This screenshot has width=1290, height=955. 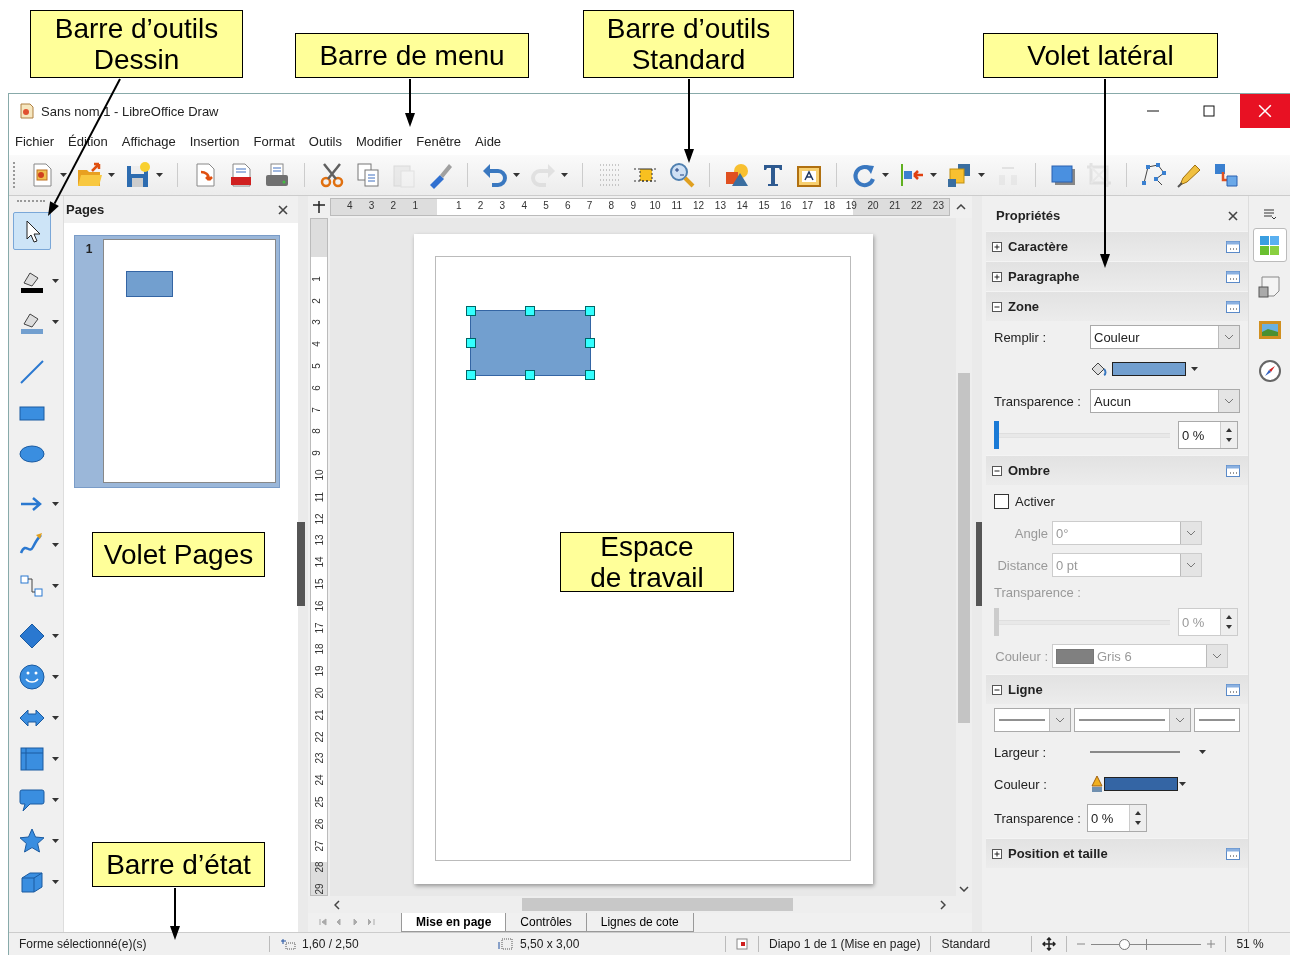 What do you see at coordinates (277, 175) in the screenshot?
I see `printer-icon` at bounding box center [277, 175].